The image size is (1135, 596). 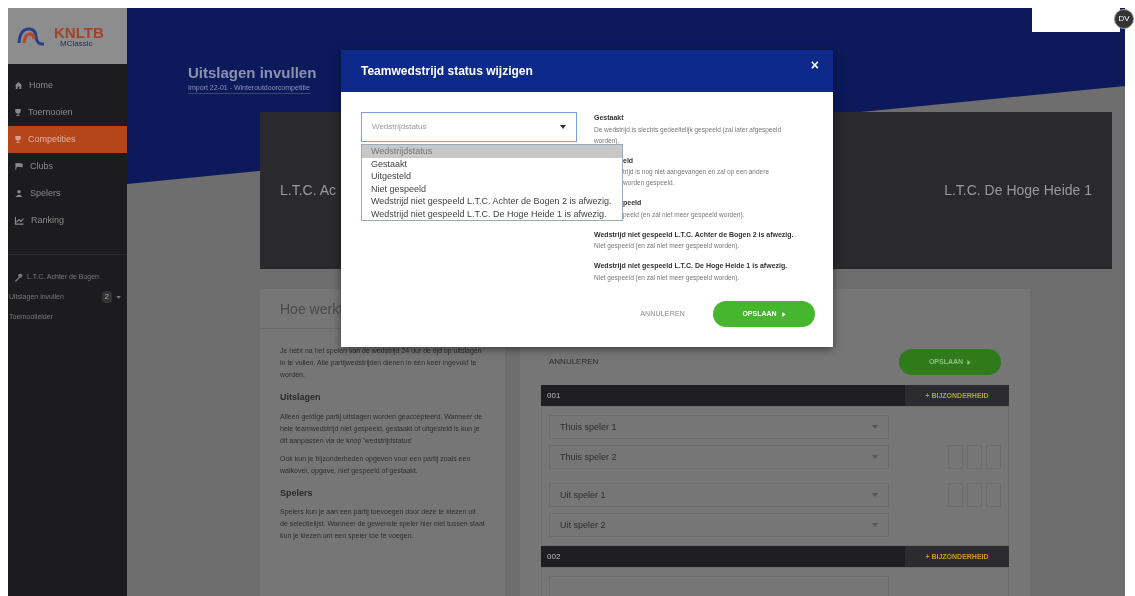 What do you see at coordinates (67, 220) in the screenshot?
I see `sidebar-item: Ranking` at bounding box center [67, 220].